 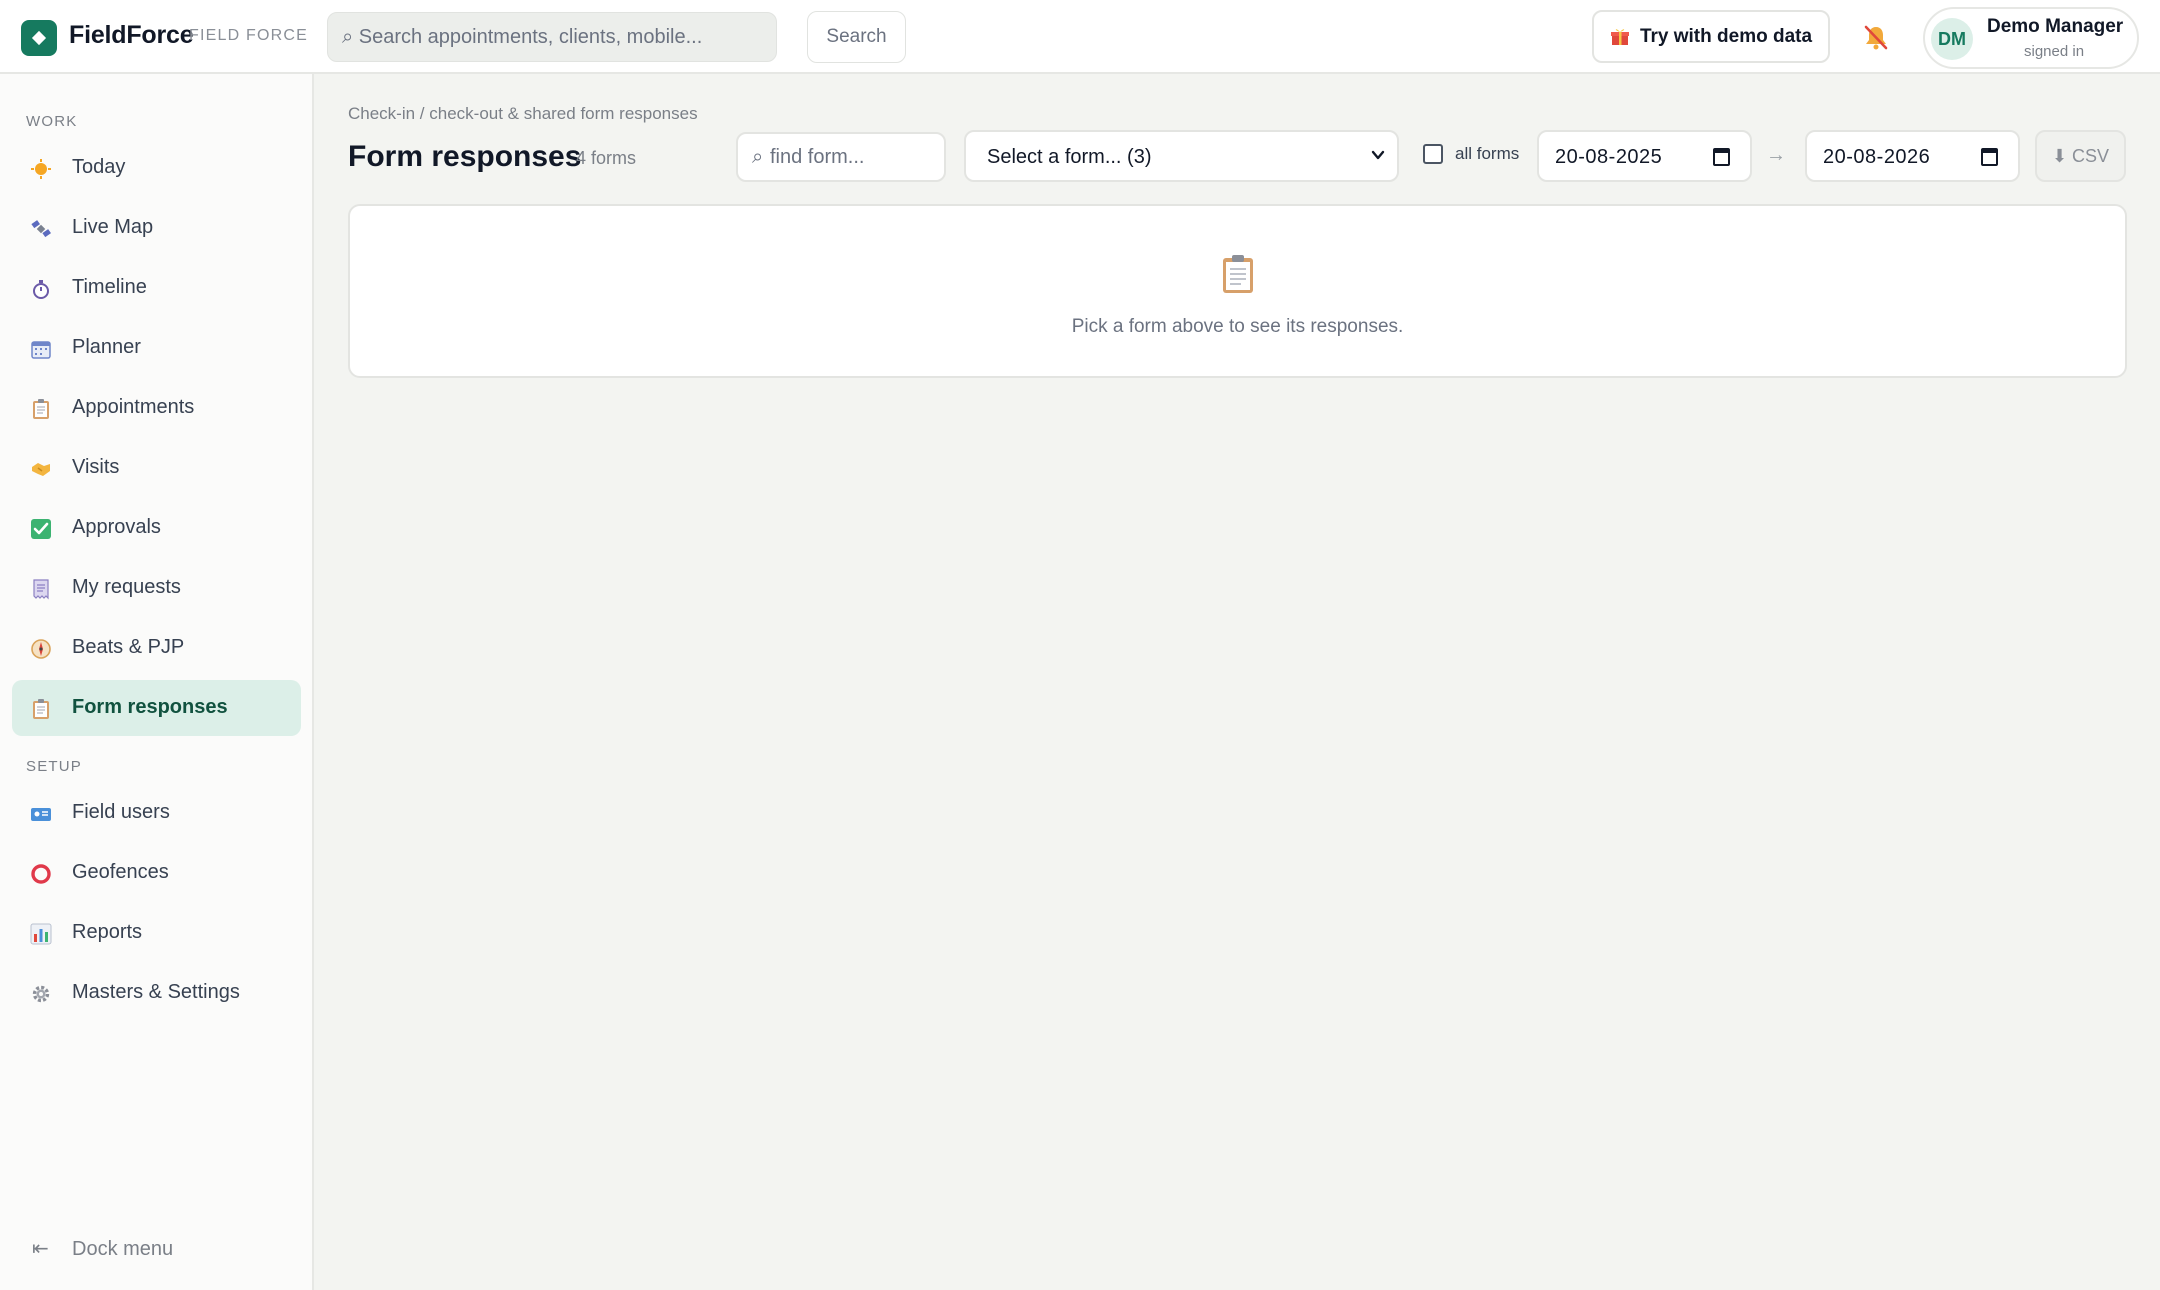 I want to click on user-status: signed in, so click(x=2054, y=51).